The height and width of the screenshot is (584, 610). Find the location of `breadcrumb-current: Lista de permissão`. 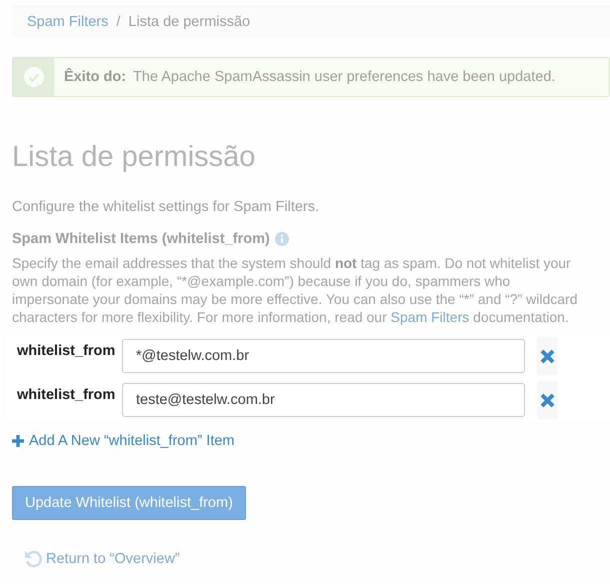

breadcrumb-current: Lista de permissão is located at coordinates (189, 22).